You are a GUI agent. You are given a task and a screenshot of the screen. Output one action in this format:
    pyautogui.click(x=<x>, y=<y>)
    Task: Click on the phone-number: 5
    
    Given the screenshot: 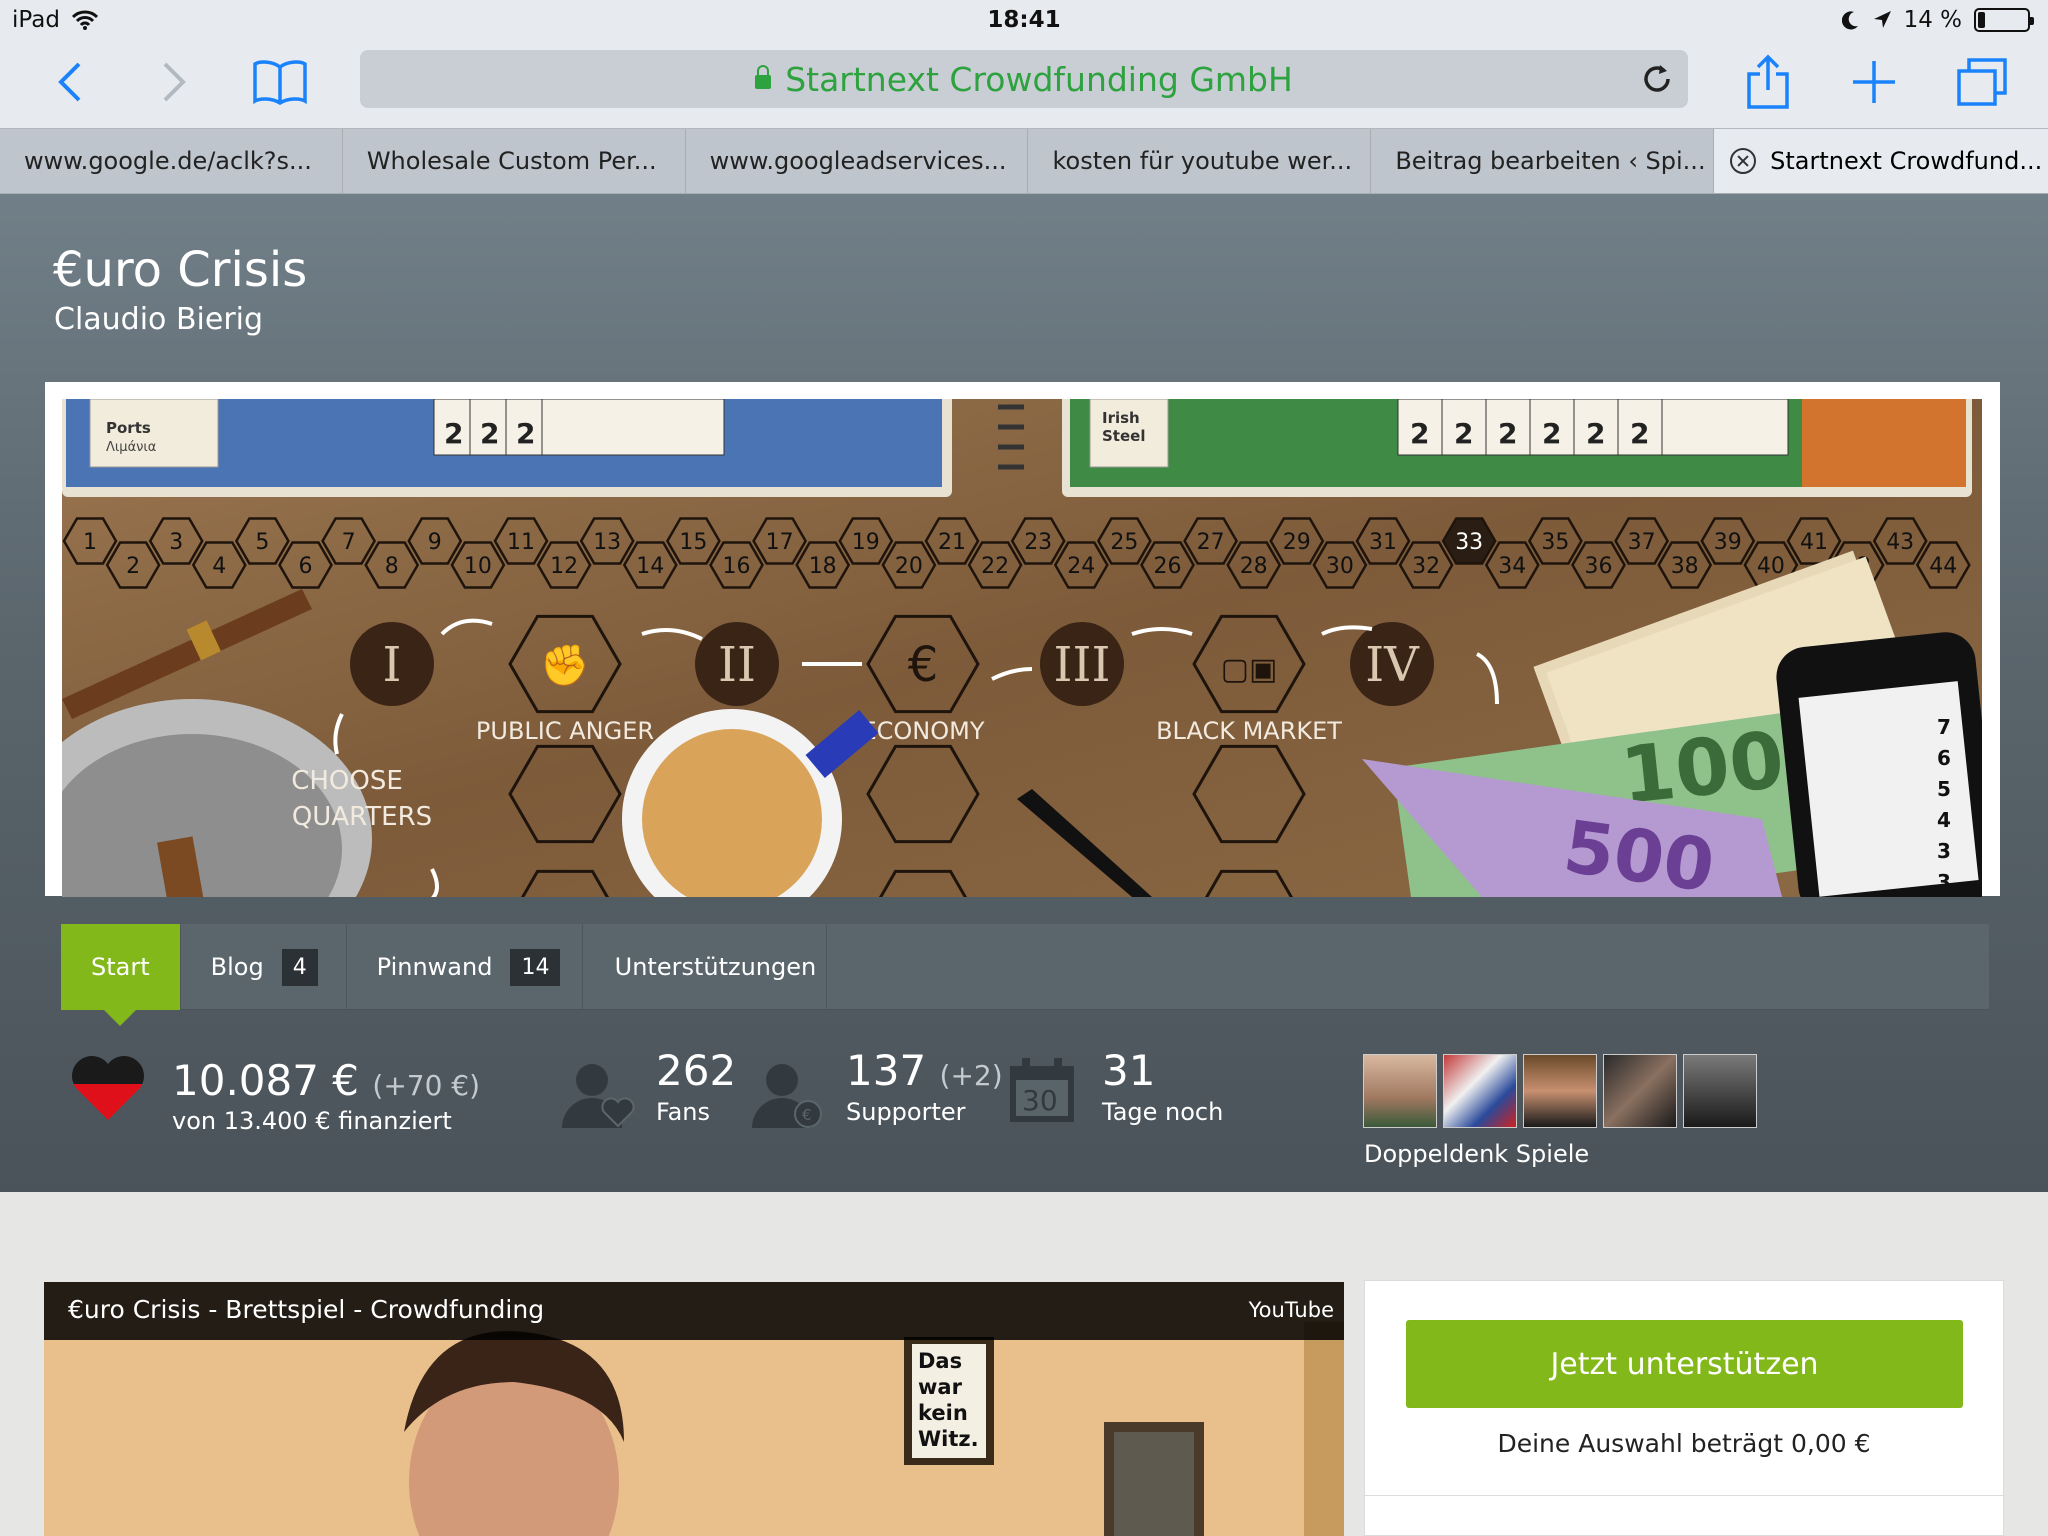 What is the action you would take?
    pyautogui.click(x=1944, y=789)
    